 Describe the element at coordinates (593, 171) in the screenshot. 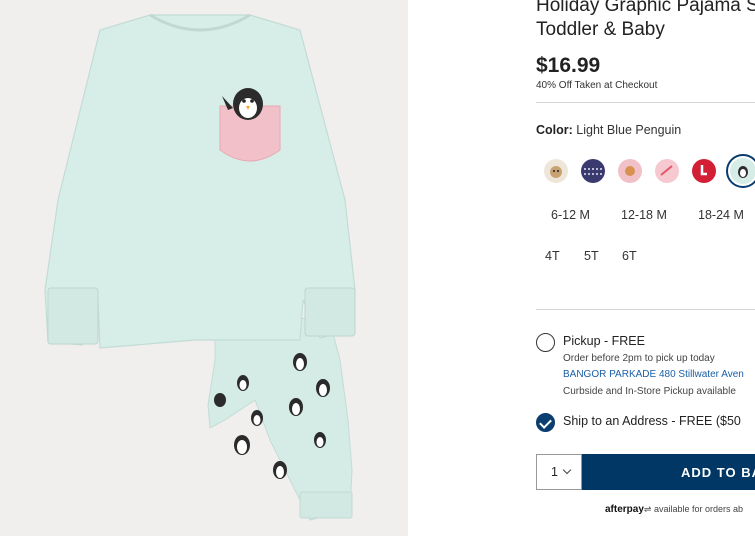

I see `swatch-fairisle` at that location.